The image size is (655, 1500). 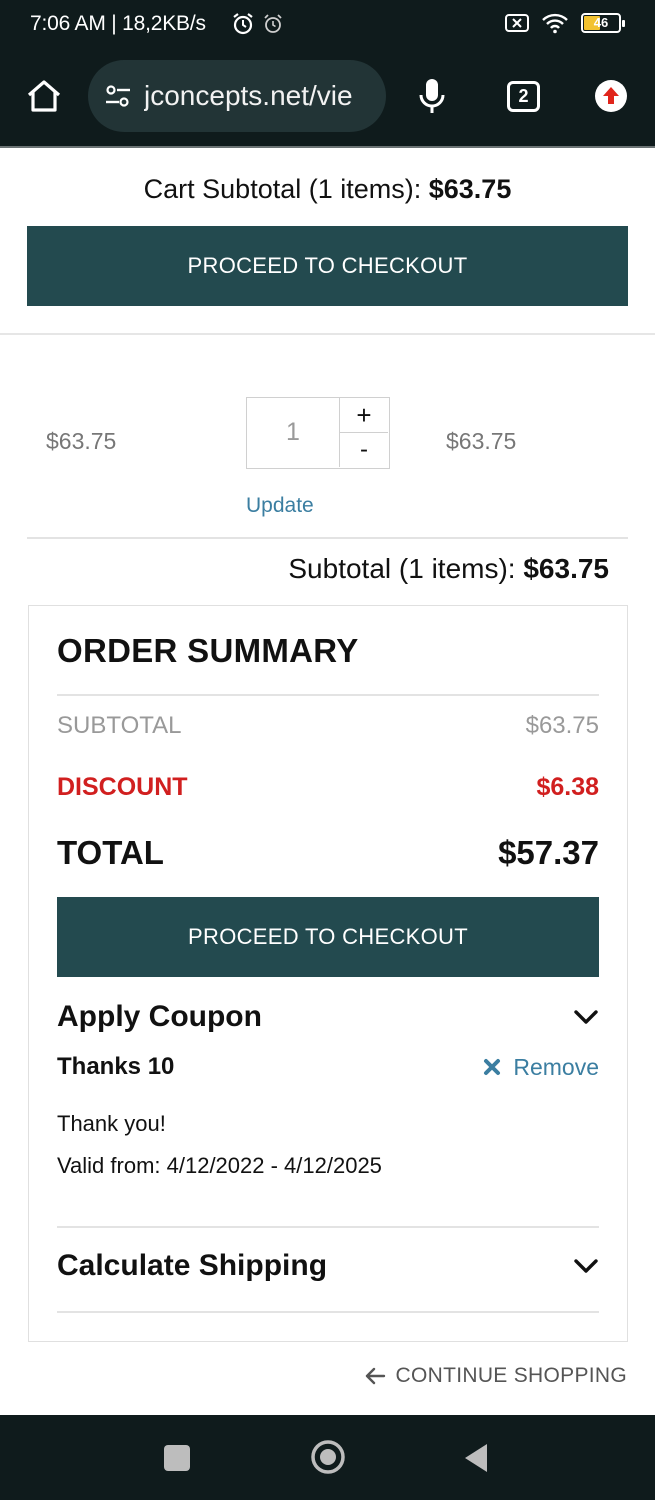 I want to click on summary-subtotal-row: SUBTOTAL $63.75, so click(x=328, y=726).